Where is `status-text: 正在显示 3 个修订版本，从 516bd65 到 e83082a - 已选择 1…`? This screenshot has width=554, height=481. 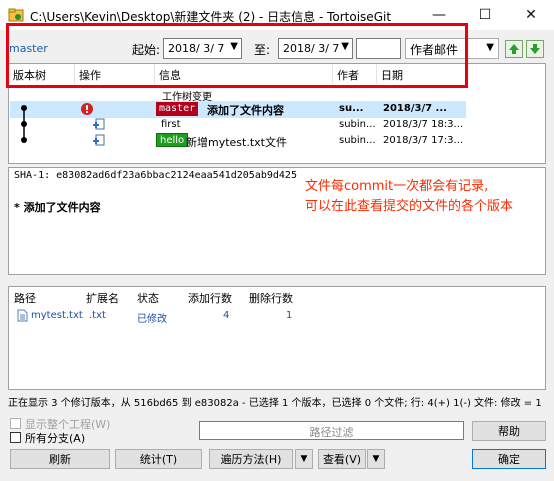 status-text: 正在显示 3 个修订版本，从 516bd65 到 e83082a - 已选择 1… is located at coordinates (275, 403).